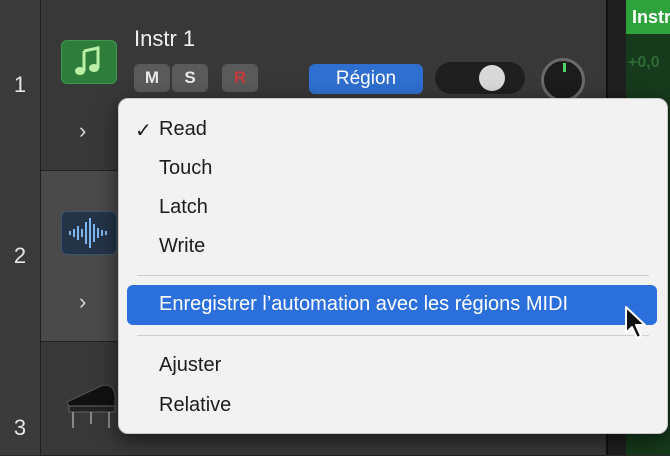 The image size is (670, 456). Describe the element at coordinates (152, 78) in the screenshot. I see `mute-button: M` at that location.